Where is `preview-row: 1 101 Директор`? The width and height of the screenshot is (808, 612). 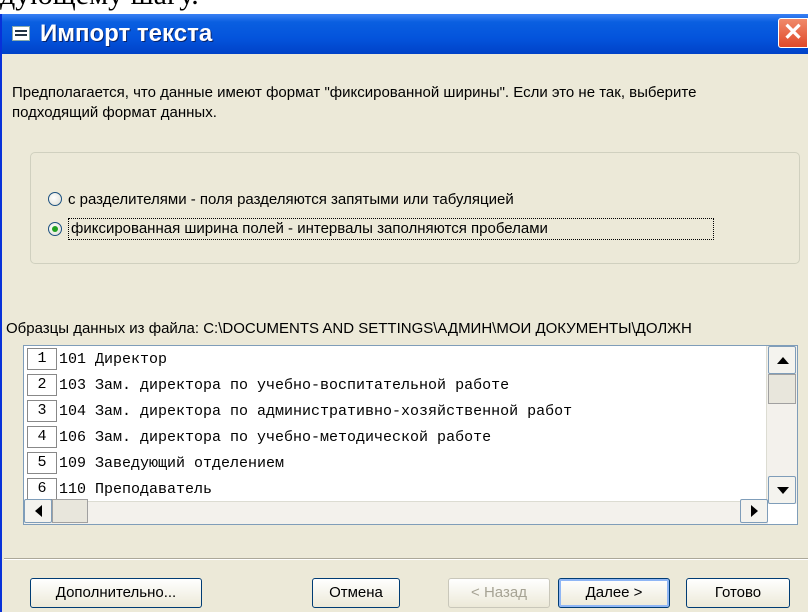 preview-row: 1 101 Директор is located at coordinates (396, 359).